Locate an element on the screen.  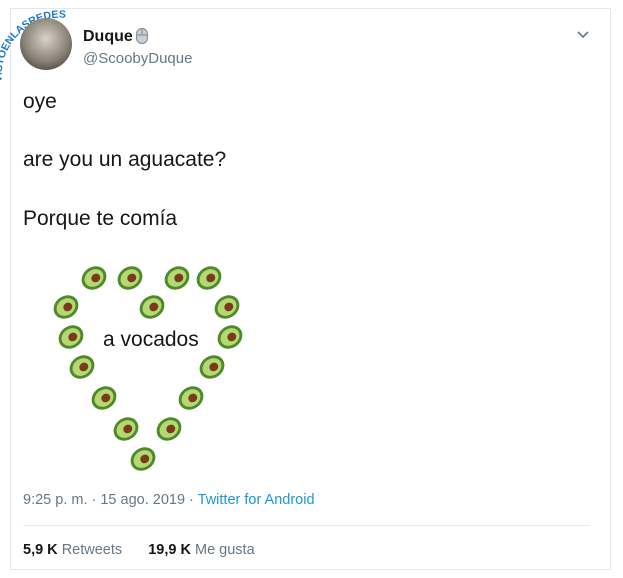
tweet-stats: 5,9 K Retweets 19,9 K Me gusta is located at coordinates (139, 550).